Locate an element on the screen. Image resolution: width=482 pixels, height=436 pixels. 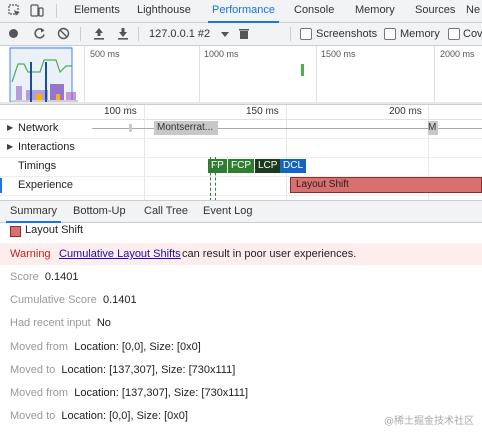
tab-console: Console is located at coordinates (314, 11).